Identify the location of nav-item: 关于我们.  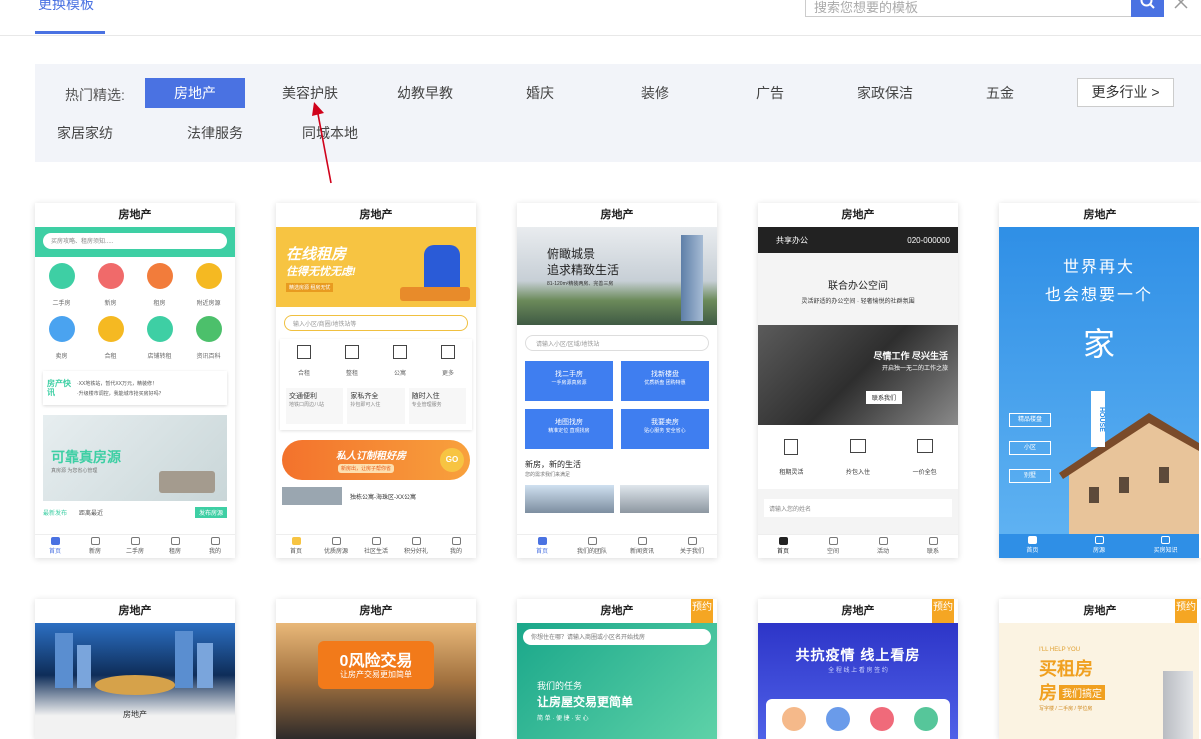
(691, 552).